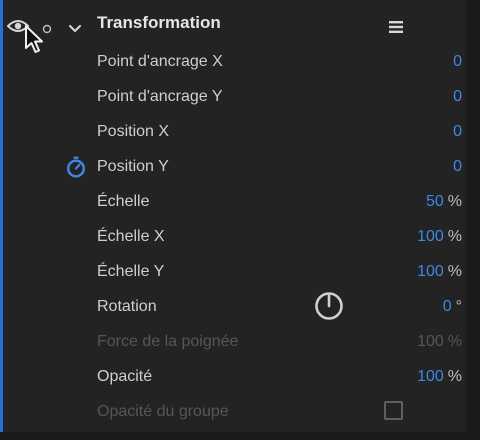  I want to click on property-row-opacity: Opacité 100%, so click(234, 376).